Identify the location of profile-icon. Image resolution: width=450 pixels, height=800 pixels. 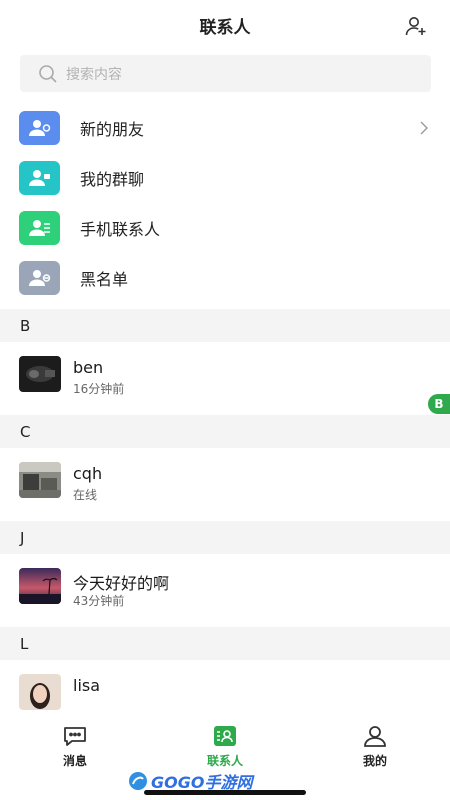
(375, 736).